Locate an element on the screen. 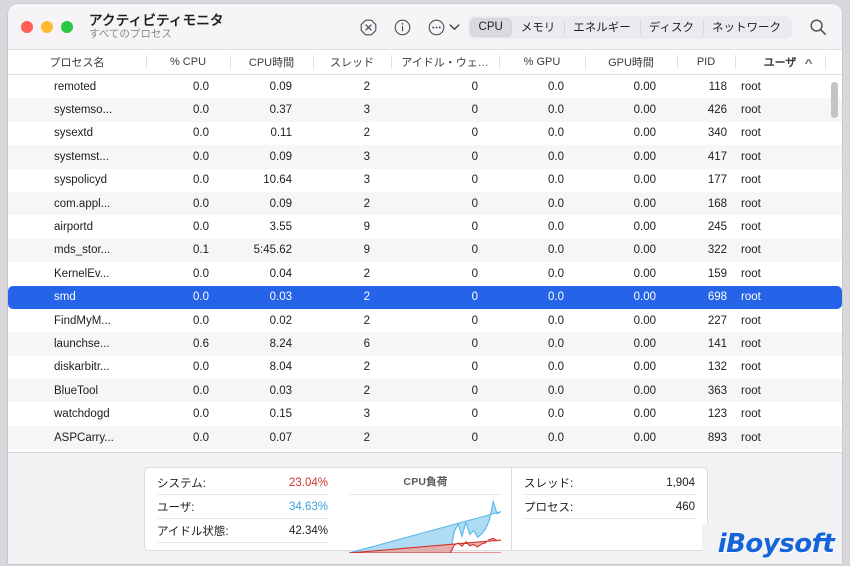 The height and width of the screenshot is (566, 850). table-row: diskarbitr... 0.0 8.04 2 0 0.0 0.00 132 root is located at coordinates (425, 367).